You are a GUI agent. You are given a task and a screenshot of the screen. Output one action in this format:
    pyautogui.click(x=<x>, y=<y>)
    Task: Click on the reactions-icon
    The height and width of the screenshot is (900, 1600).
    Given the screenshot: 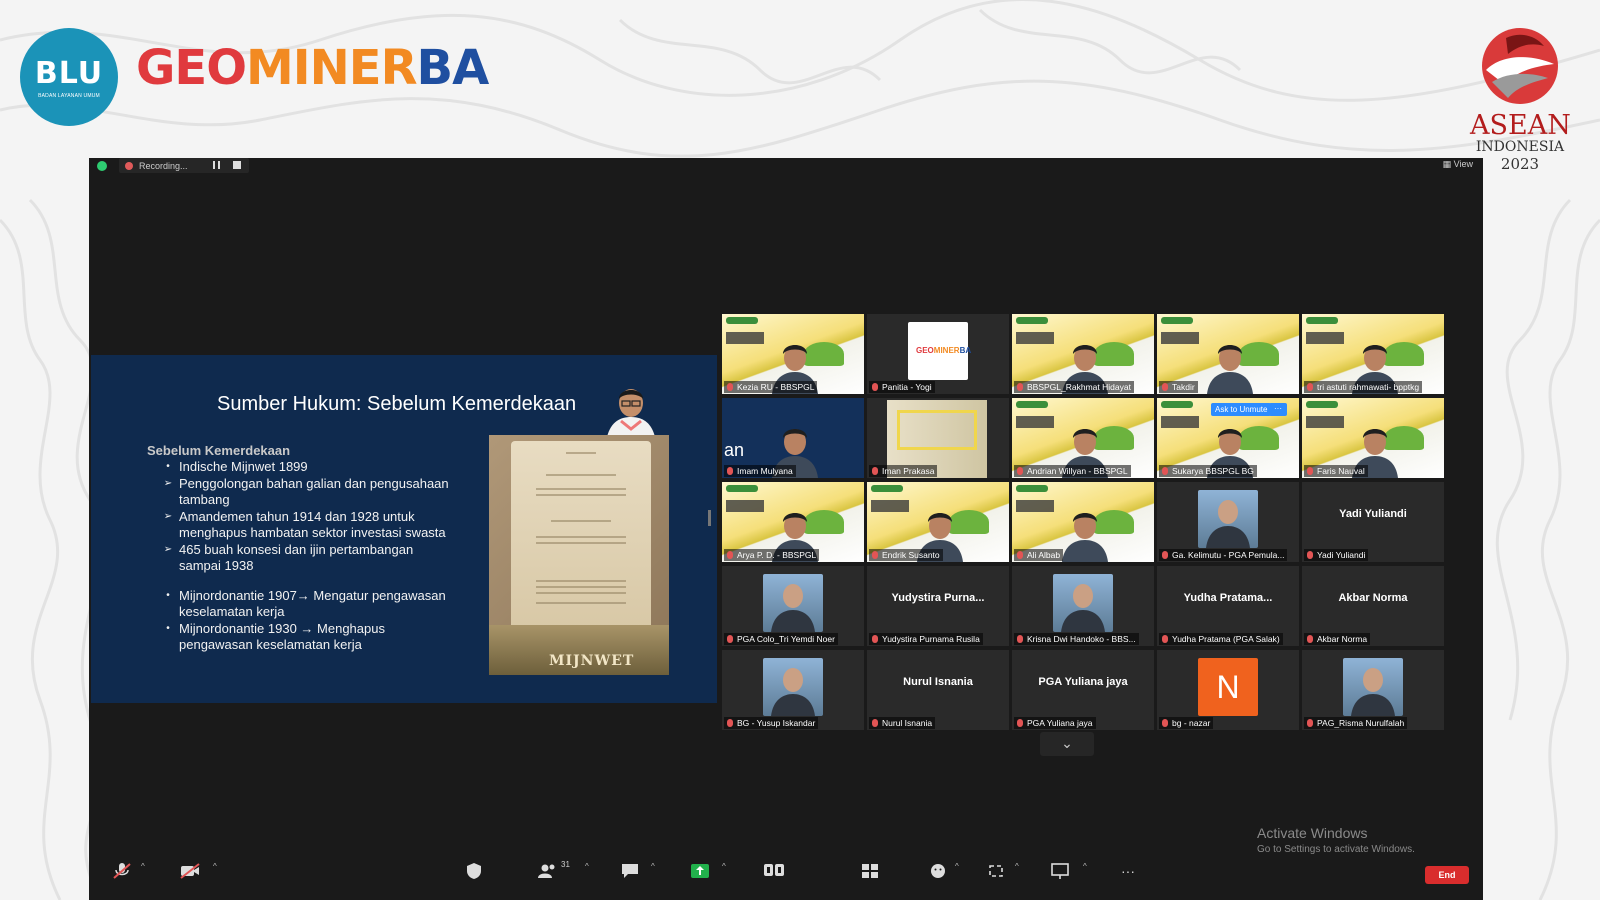 What is the action you would take?
    pyautogui.click(x=938, y=871)
    